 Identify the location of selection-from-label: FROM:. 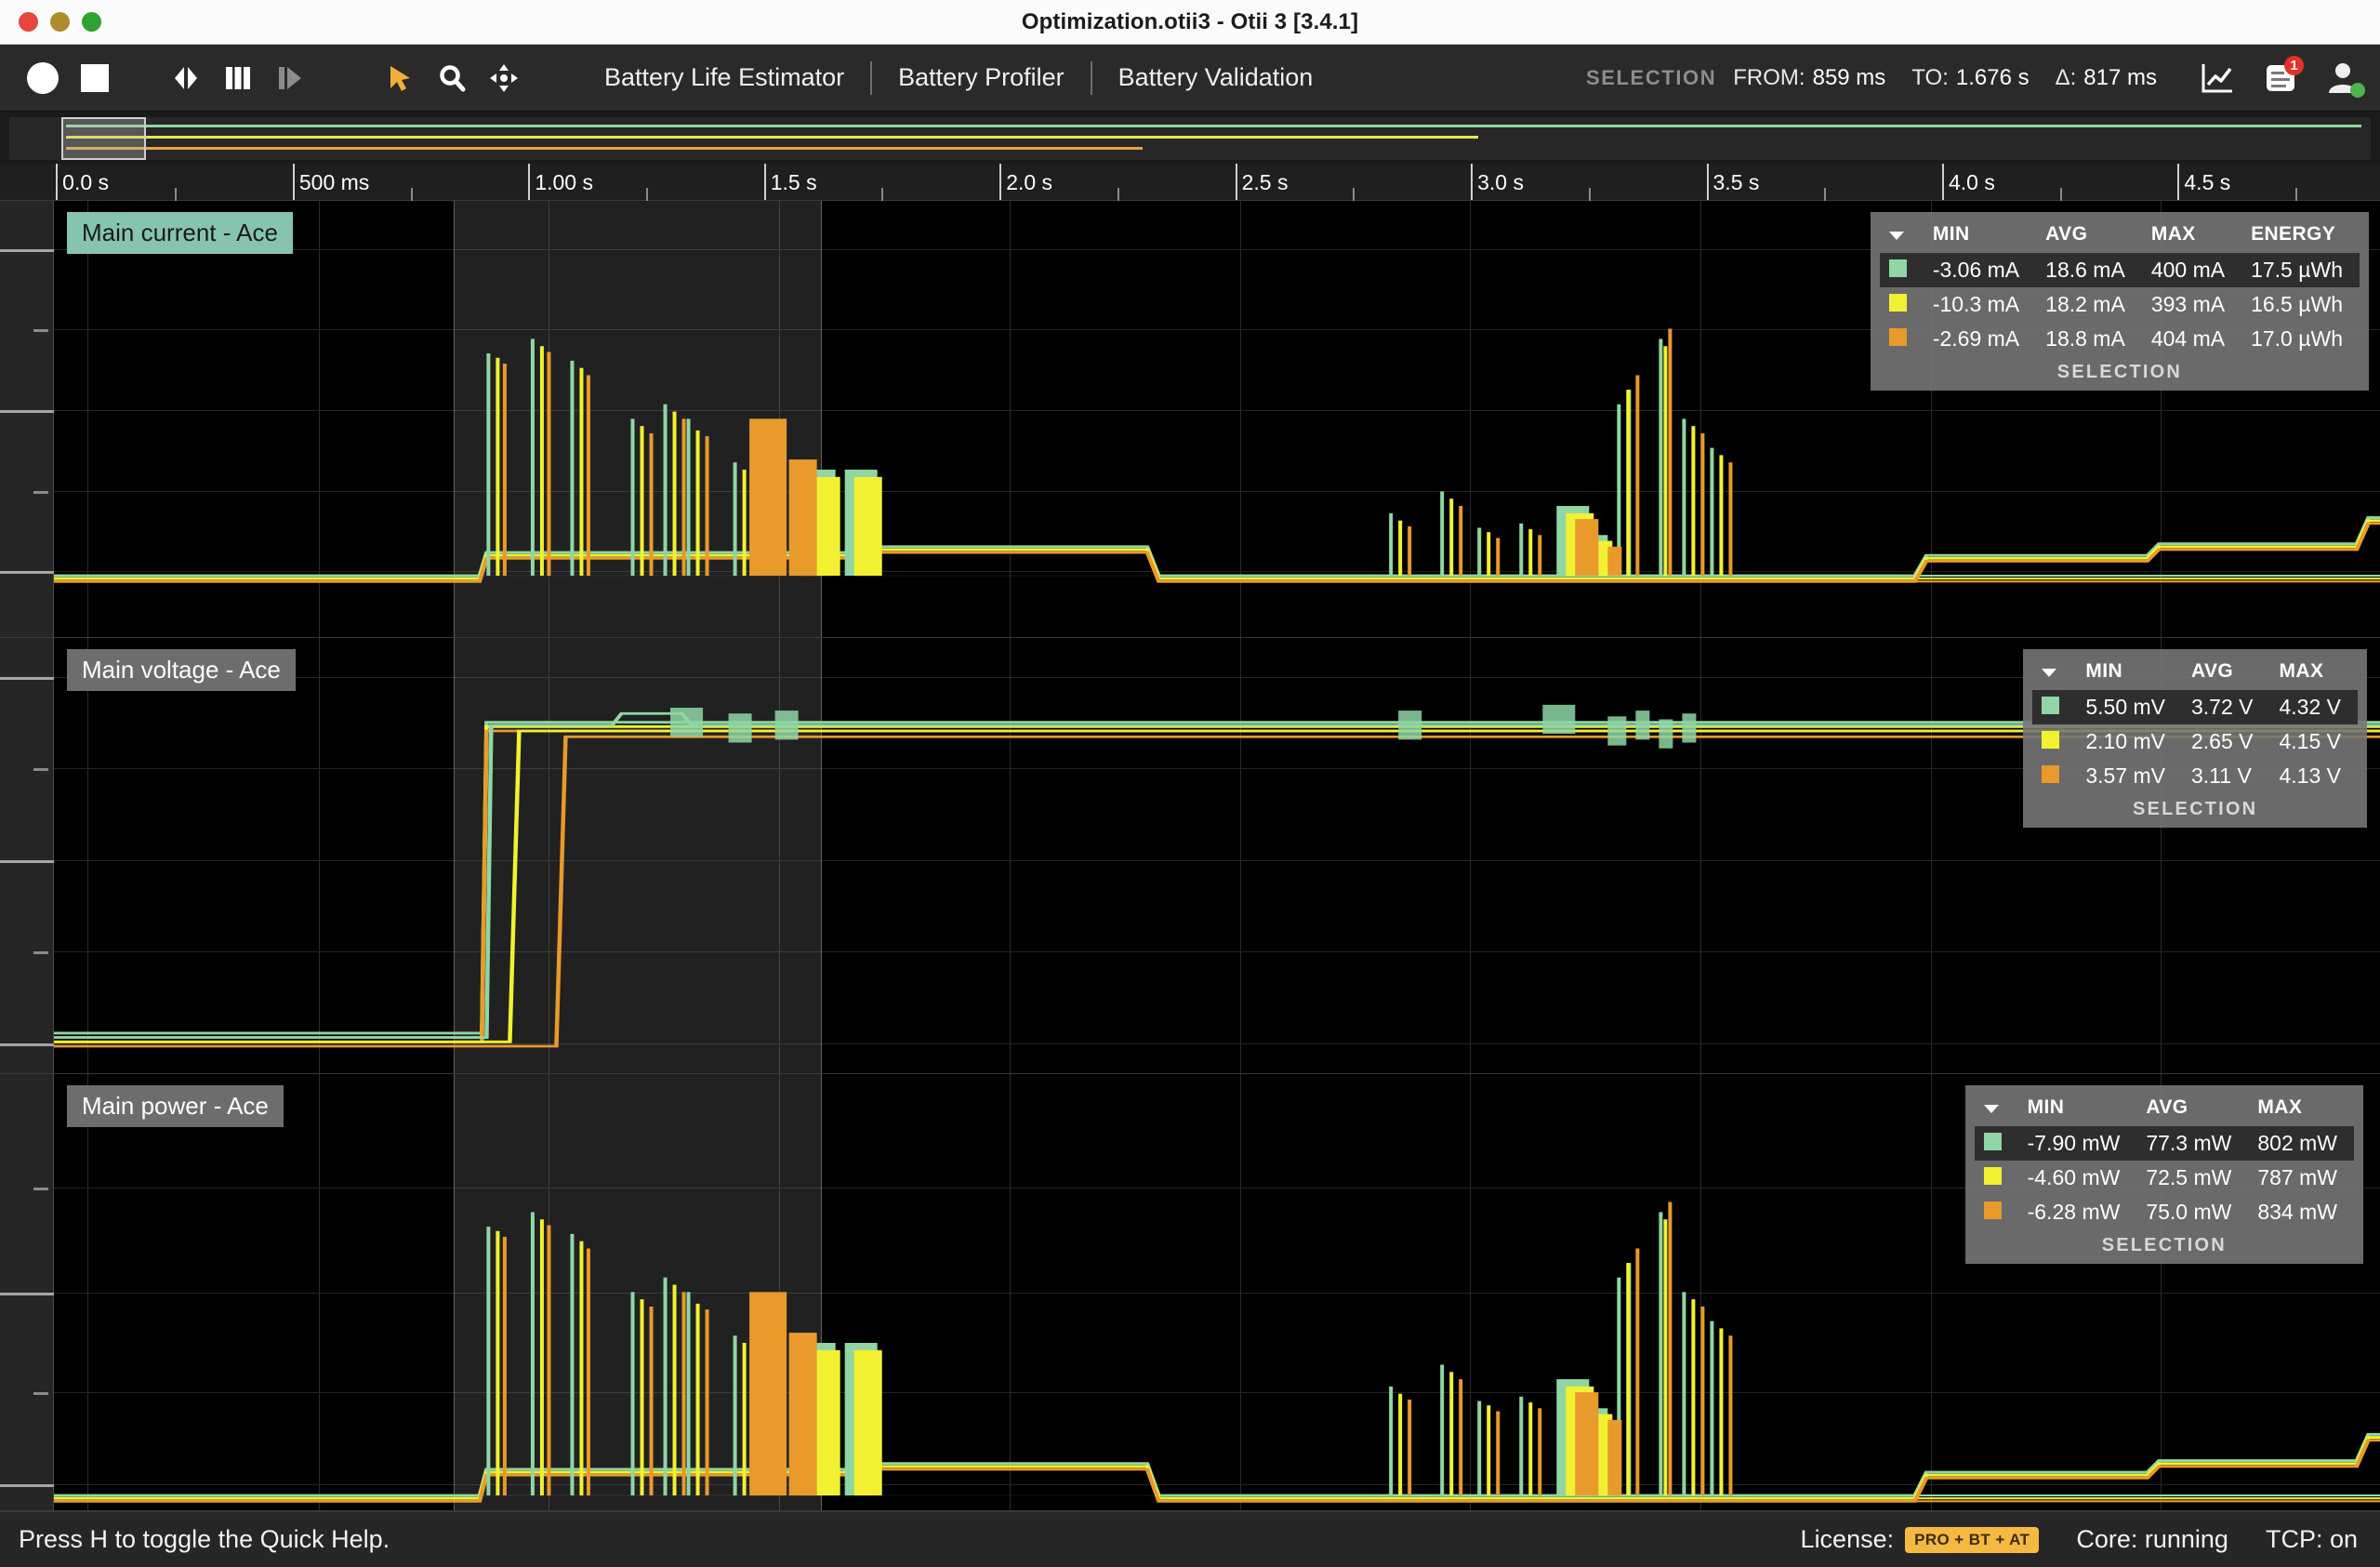
(1769, 77).